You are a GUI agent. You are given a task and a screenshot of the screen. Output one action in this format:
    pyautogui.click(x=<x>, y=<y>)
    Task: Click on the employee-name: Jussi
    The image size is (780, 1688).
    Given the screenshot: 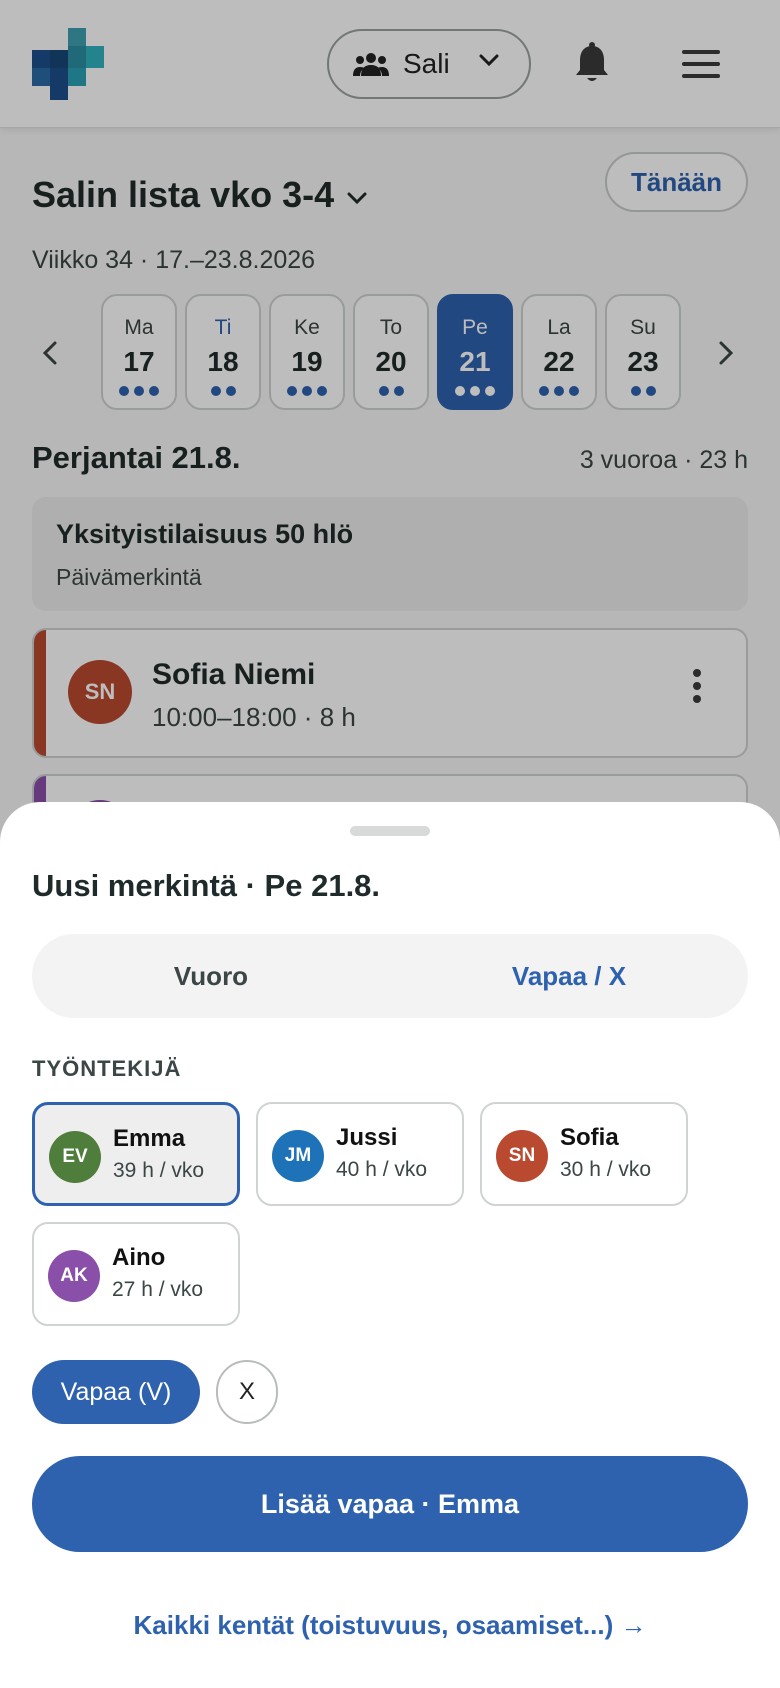 What is the action you would take?
    pyautogui.click(x=367, y=1137)
    